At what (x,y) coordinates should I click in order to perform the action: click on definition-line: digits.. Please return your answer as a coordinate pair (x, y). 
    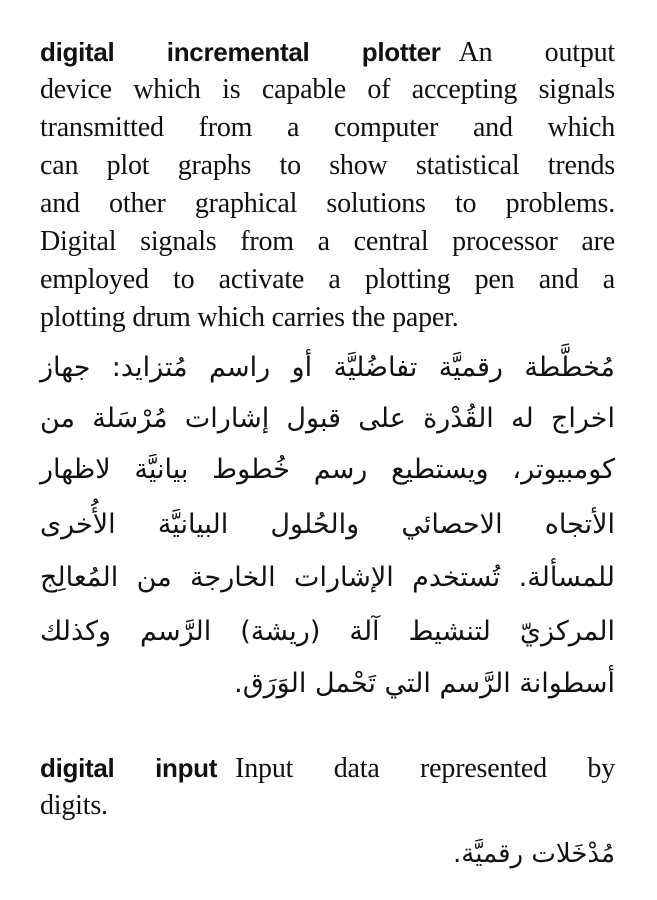
    Looking at the image, I should click on (74, 805).